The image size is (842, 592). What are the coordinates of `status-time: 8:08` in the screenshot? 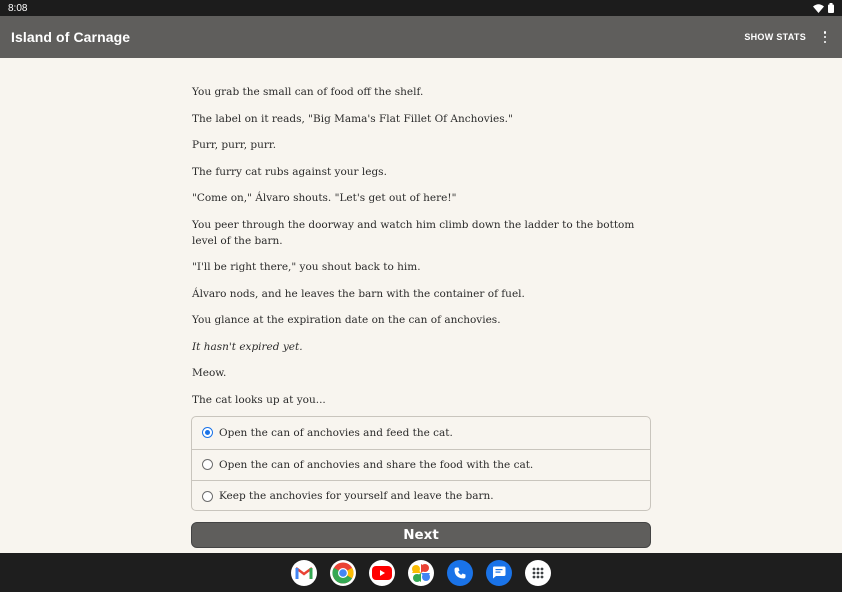 It's located at (18, 8).